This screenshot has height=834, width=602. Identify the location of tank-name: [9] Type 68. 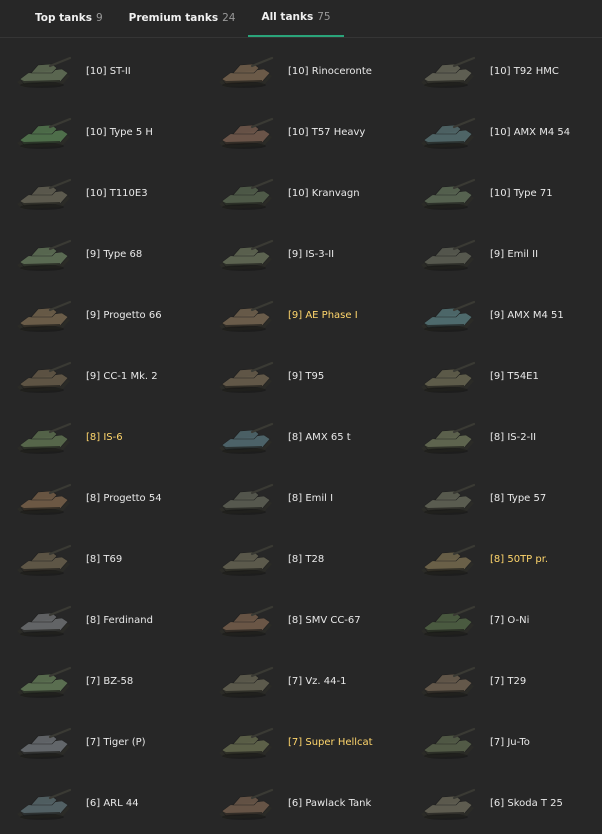
(114, 254).